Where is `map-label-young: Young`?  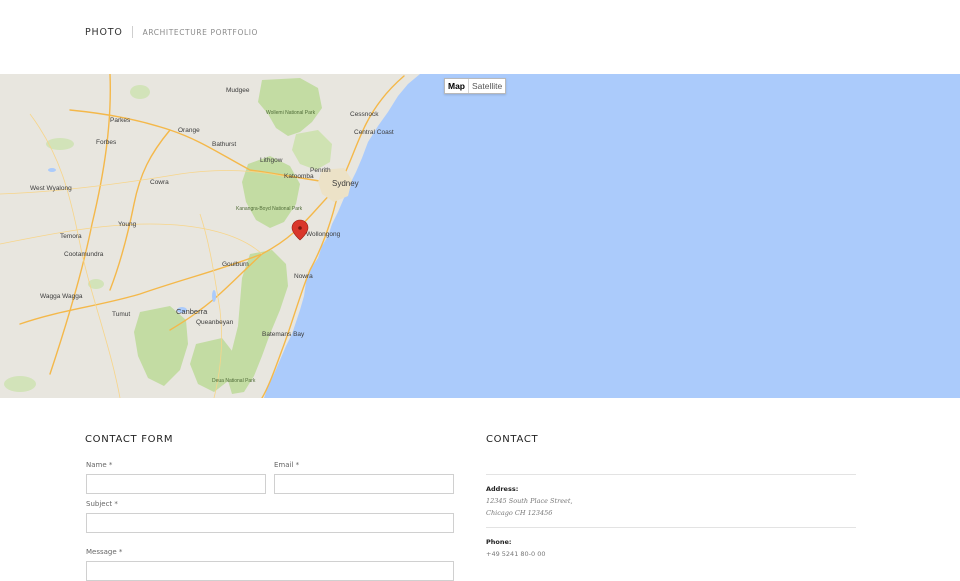
map-label-young: Young is located at coordinates (127, 224).